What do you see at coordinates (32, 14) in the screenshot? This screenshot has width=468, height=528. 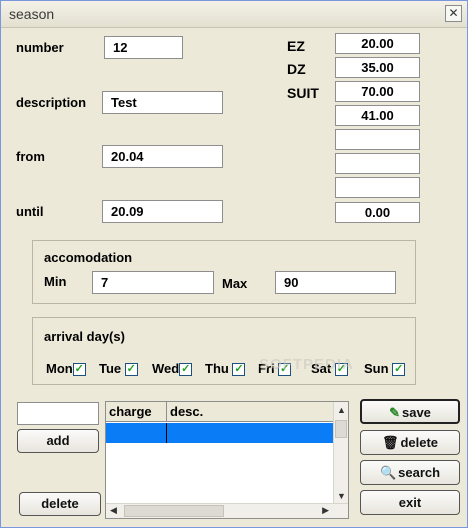 I see `window-title: season` at bounding box center [32, 14].